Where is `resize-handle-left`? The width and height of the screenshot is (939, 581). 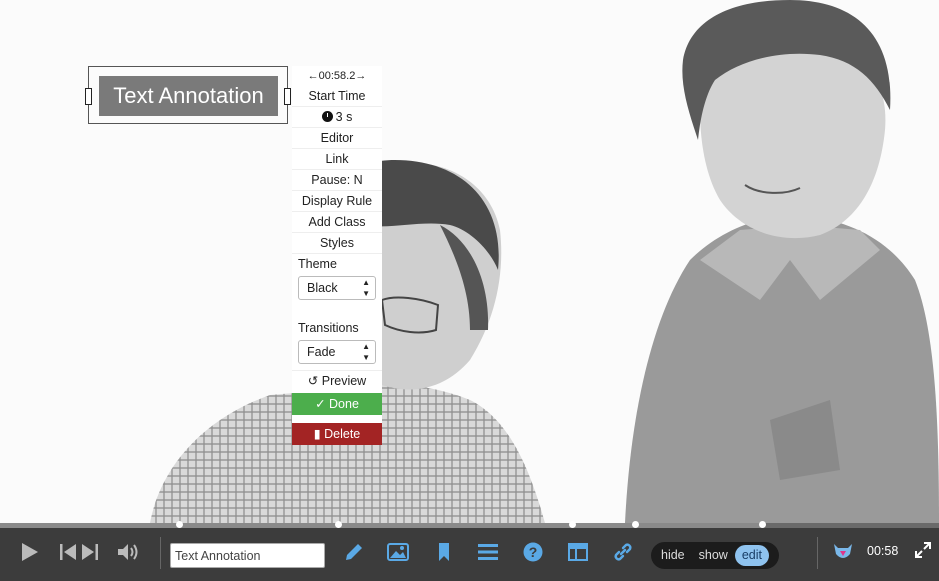 resize-handle-left is located at coordinates (88, 96).